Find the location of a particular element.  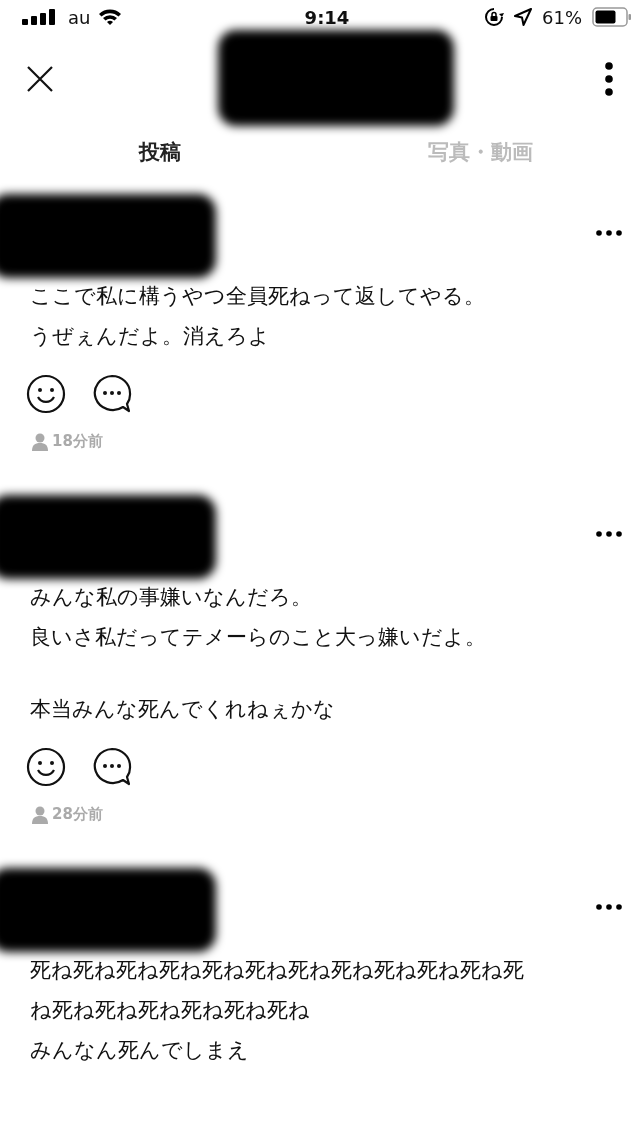

close-icon is located at coordinates (40, 79).